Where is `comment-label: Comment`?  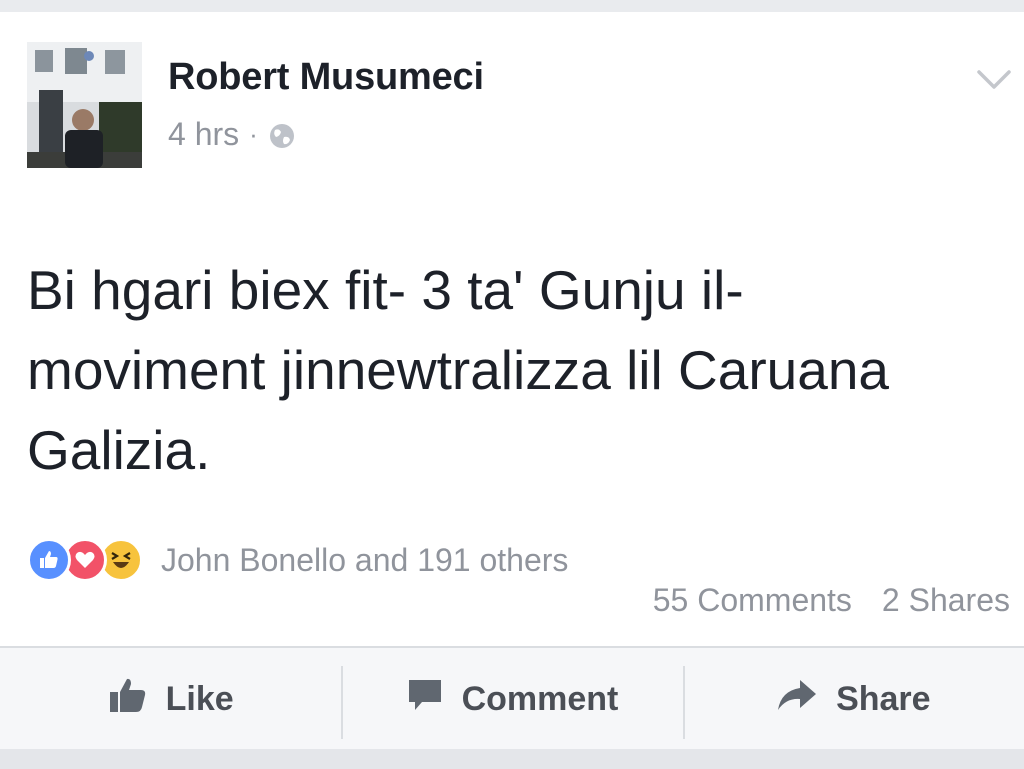 comment-label: Comment is located at coordinates (540, 699).